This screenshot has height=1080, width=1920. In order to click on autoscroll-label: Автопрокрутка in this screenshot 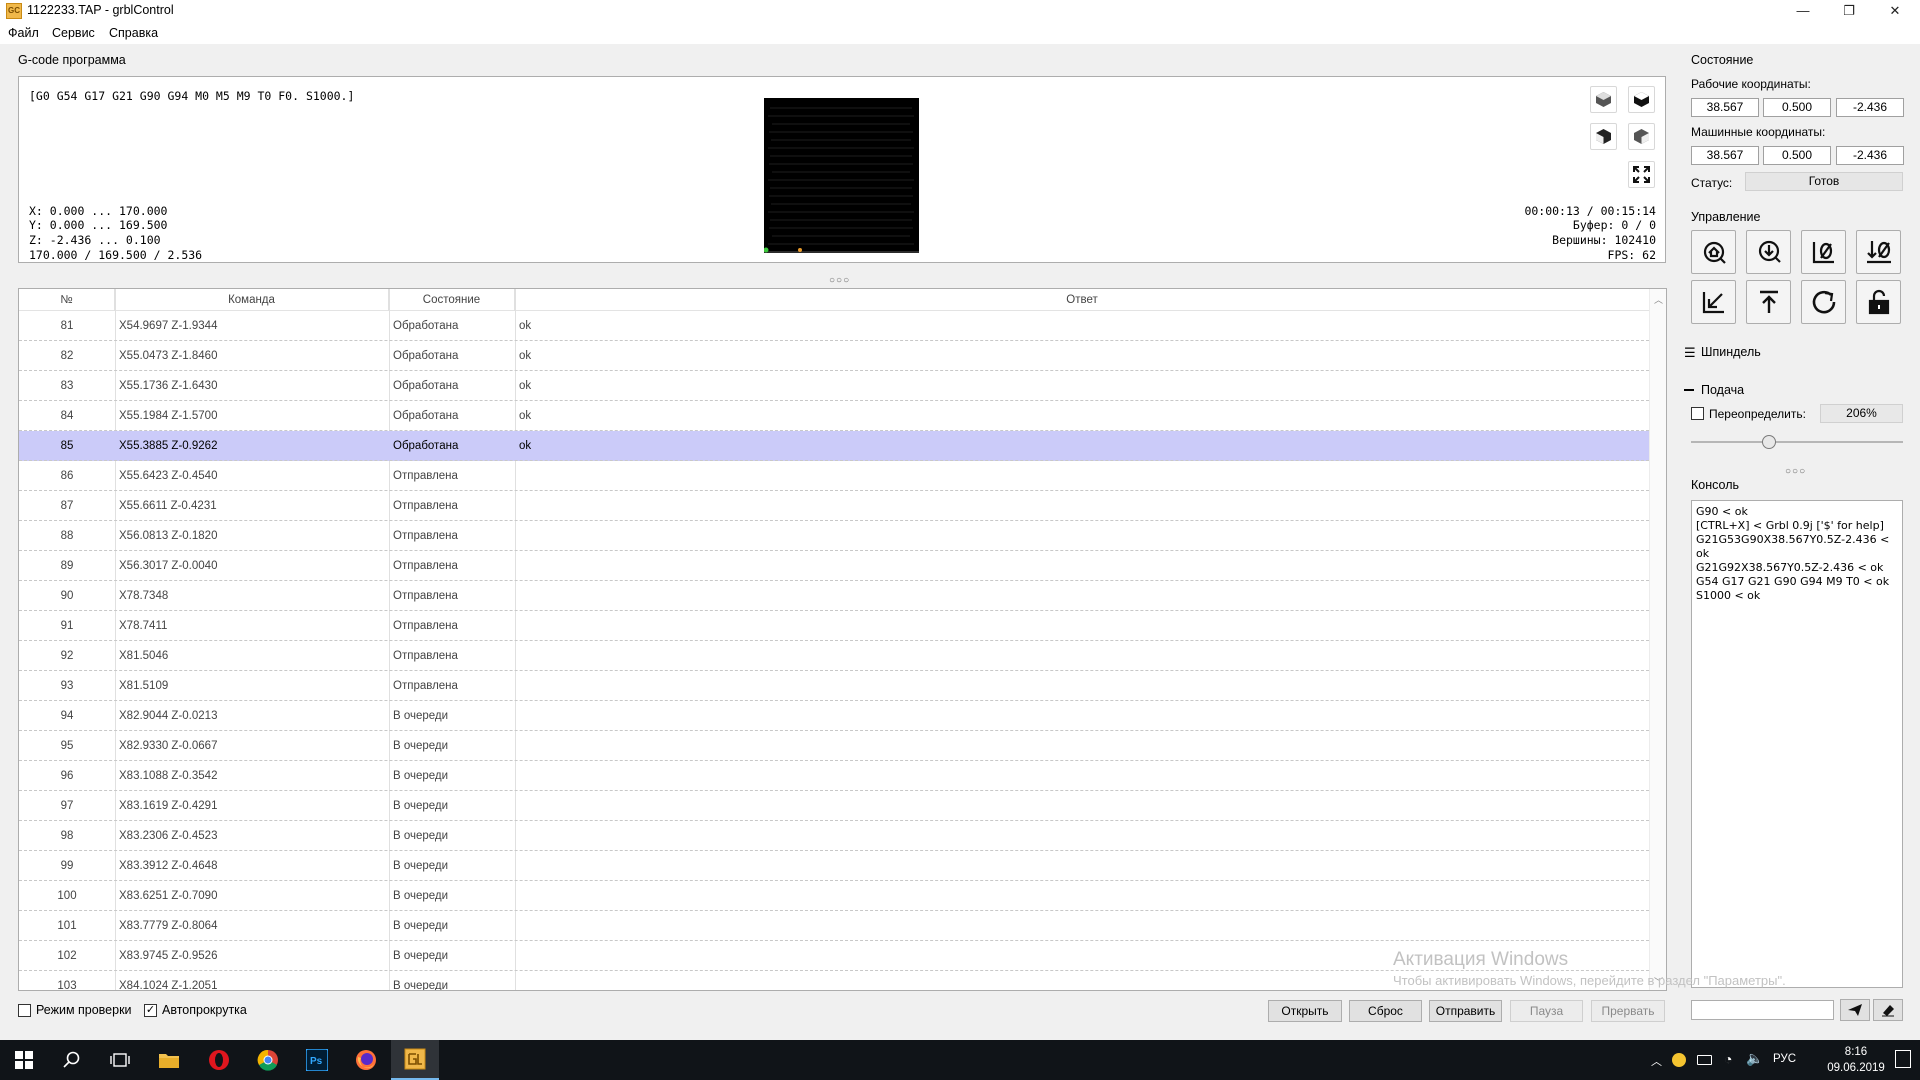, I will do `click(204, 1010)`.